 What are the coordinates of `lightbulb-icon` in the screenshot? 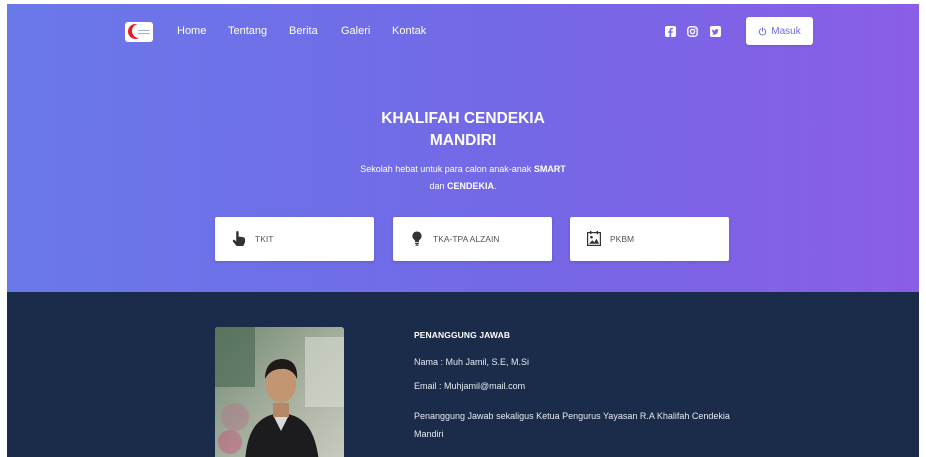 It's located at (417, 238).